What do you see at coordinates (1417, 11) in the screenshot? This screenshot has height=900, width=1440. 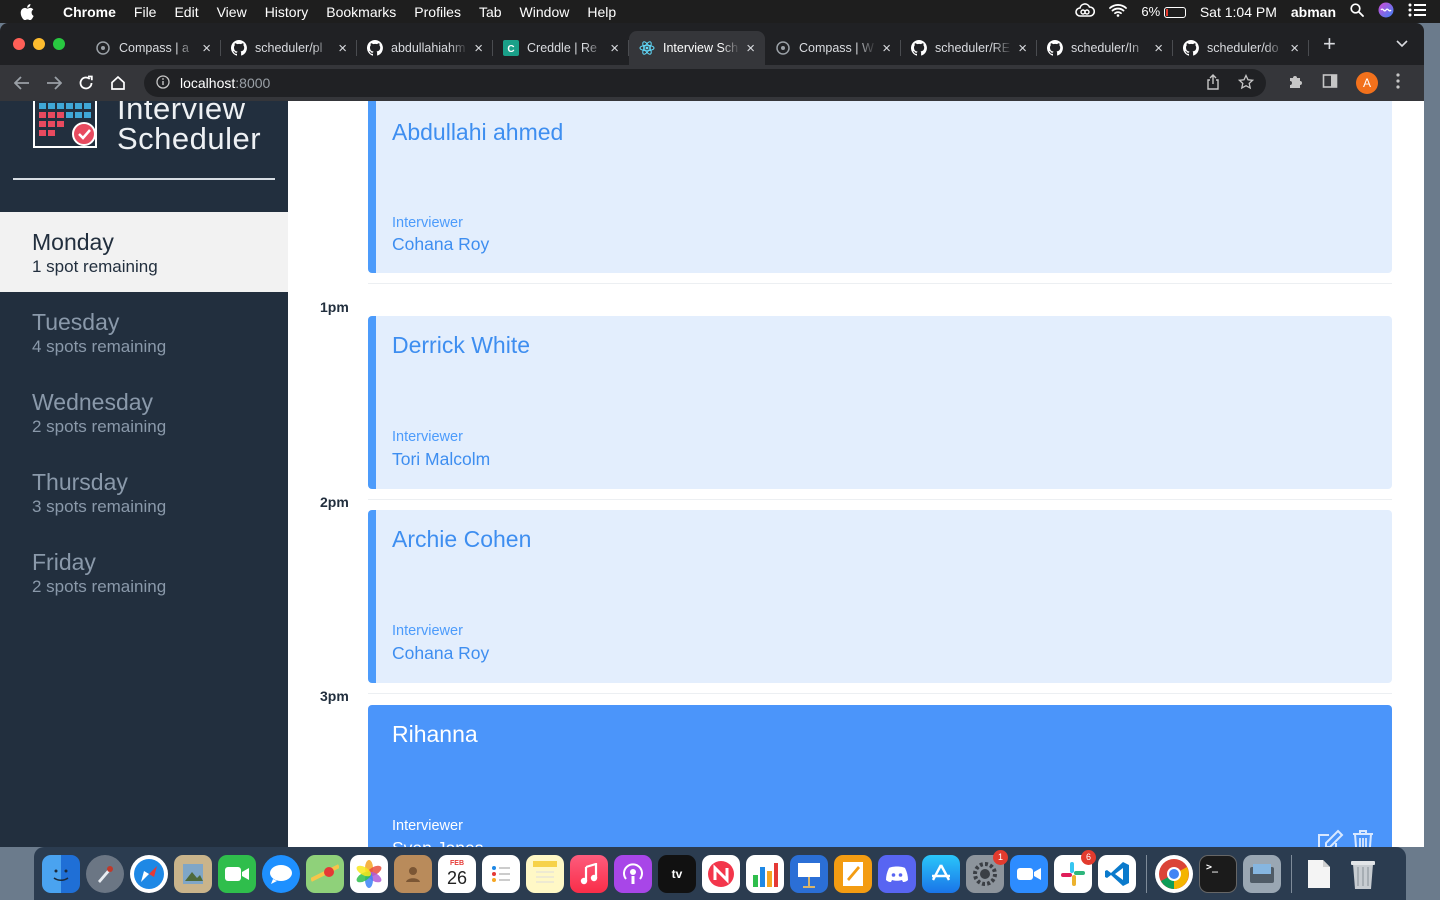 I see `control-center-icon` at bounding box center [1417, 11].